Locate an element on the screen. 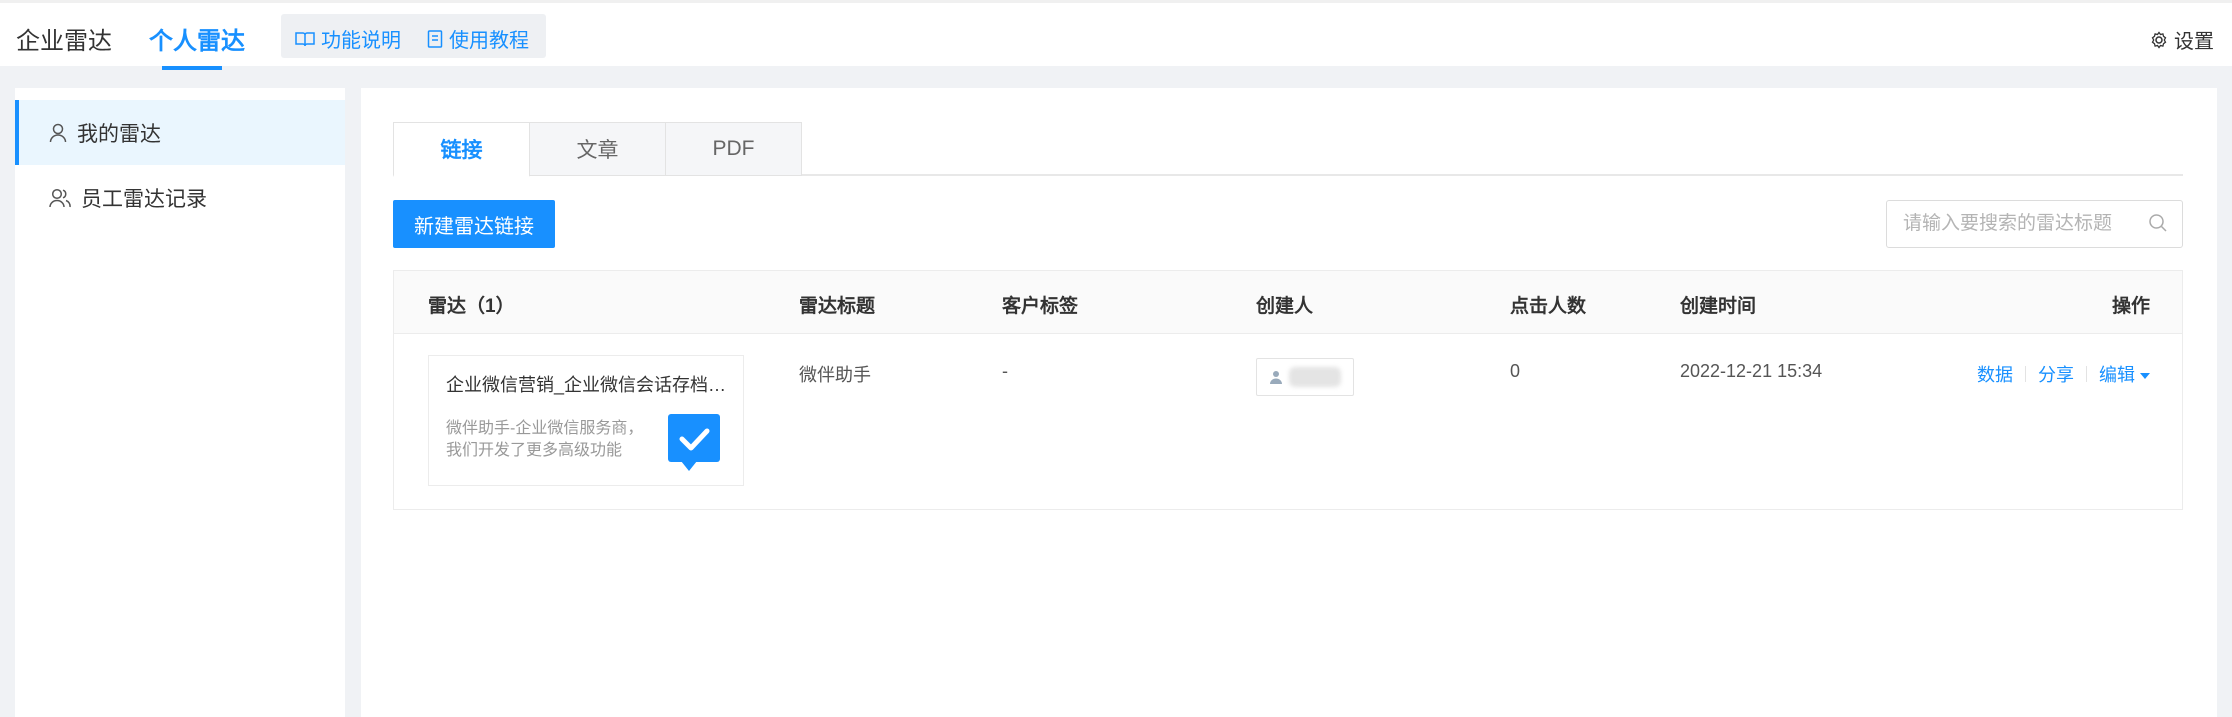  top-nav: 企业雷达 个人雷达 功能说明 使用教程 设置 is located at coordinates (1116, 35).